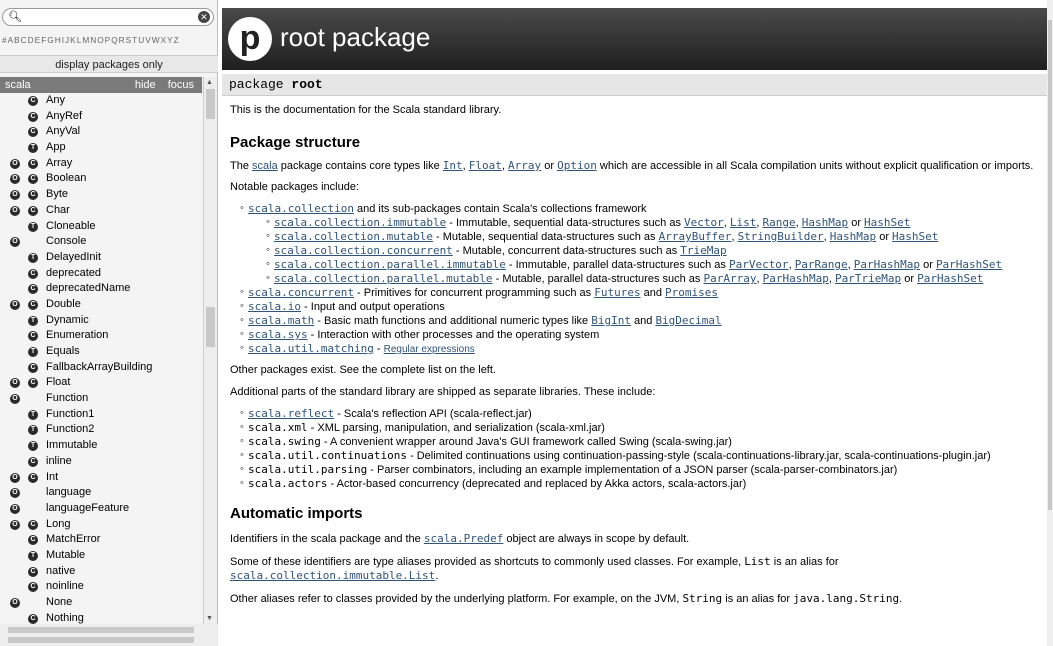  What do you see at coordinates (729, 278) in the screenshot?
I see `type-link: ParArray` at bounding box center [729, 278].